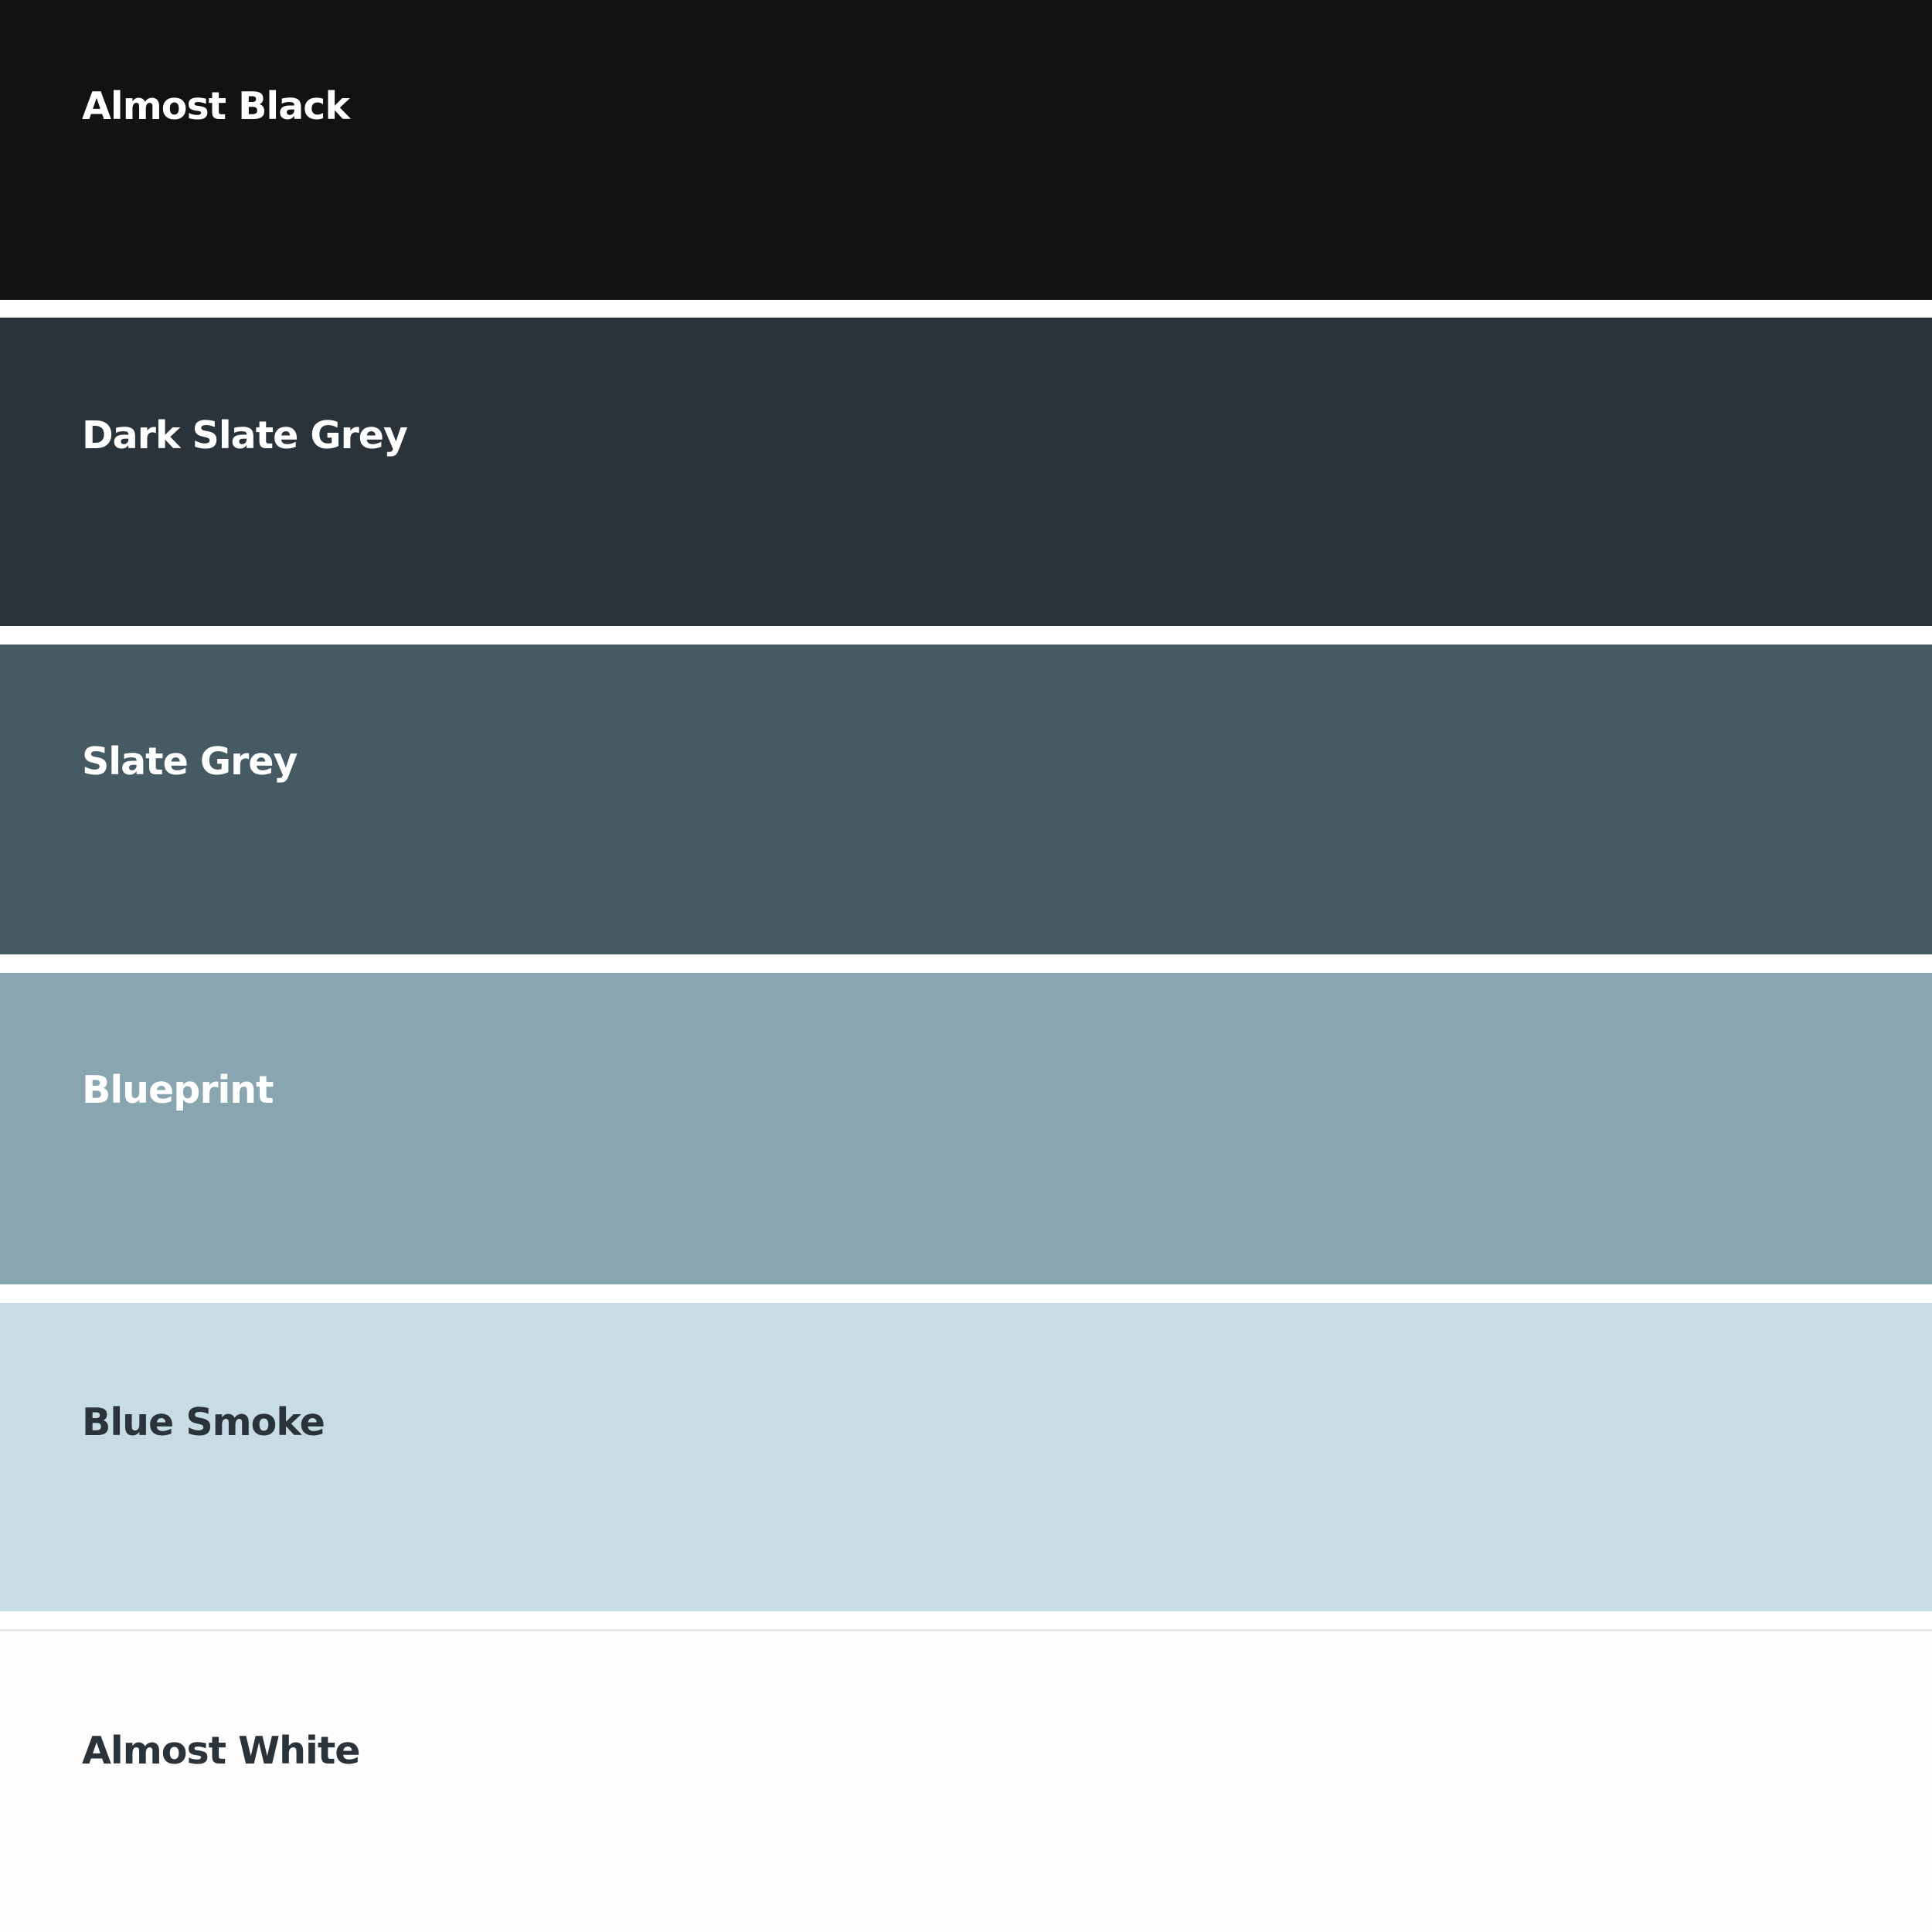 This screenshot has width=1932, height=1932. What do you see at coordinates (221, 1751) in the screenshot?
I see `swatch-label: Almost White` at bounding box center [221, 1751].